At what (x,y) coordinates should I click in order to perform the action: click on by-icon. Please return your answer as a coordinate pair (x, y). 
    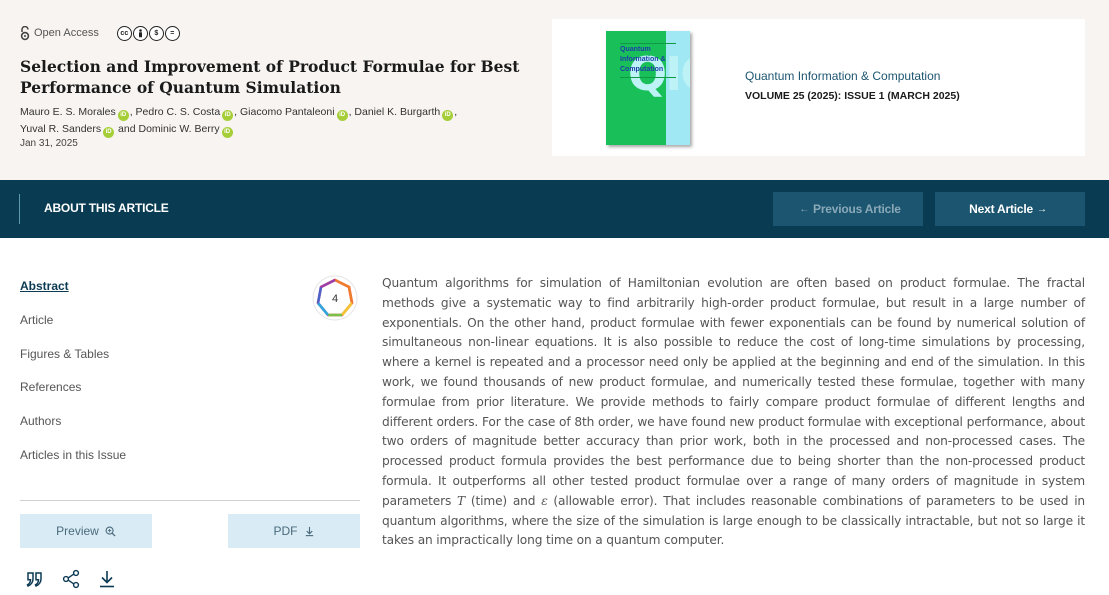
    Looking at the image, I should click on (140, 33).